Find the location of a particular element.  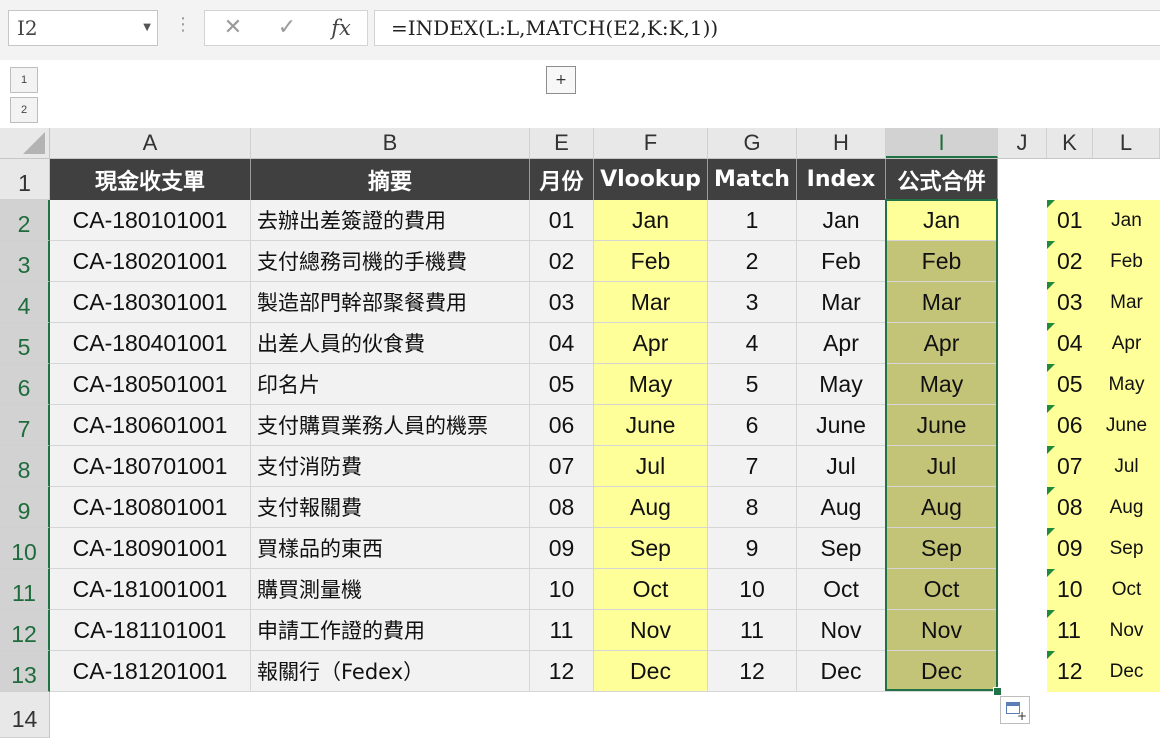

cell-b12: 申請工作證的費用 is located at coordinates (390, 630).